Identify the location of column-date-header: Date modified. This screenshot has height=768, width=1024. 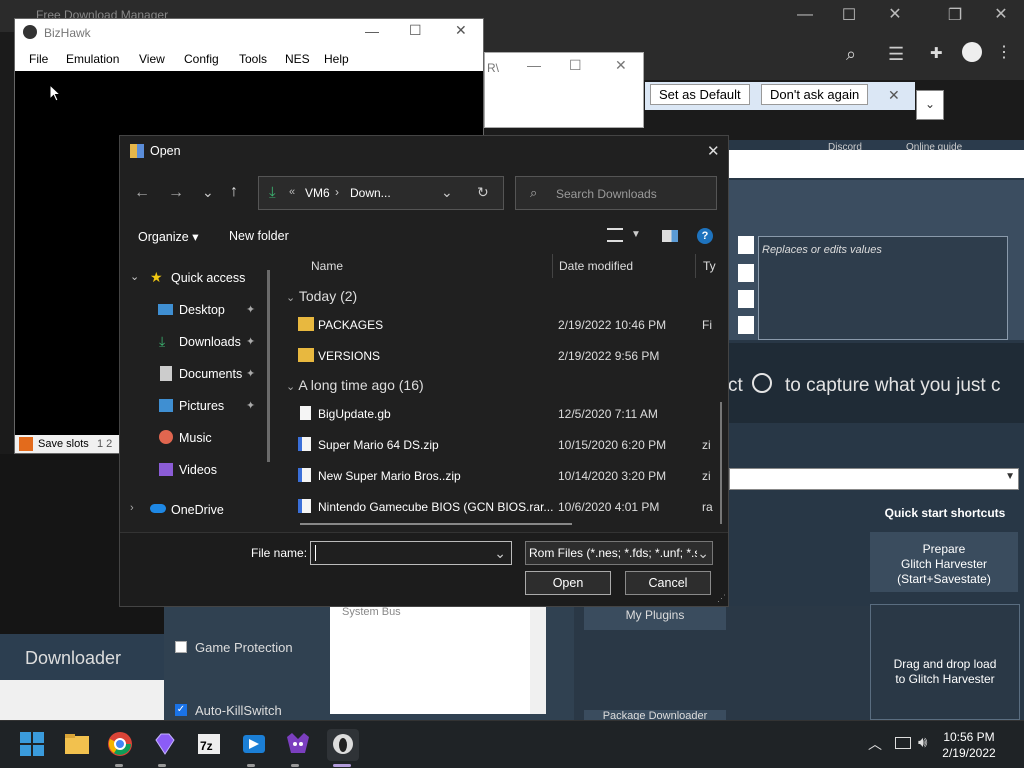
(596, 266).